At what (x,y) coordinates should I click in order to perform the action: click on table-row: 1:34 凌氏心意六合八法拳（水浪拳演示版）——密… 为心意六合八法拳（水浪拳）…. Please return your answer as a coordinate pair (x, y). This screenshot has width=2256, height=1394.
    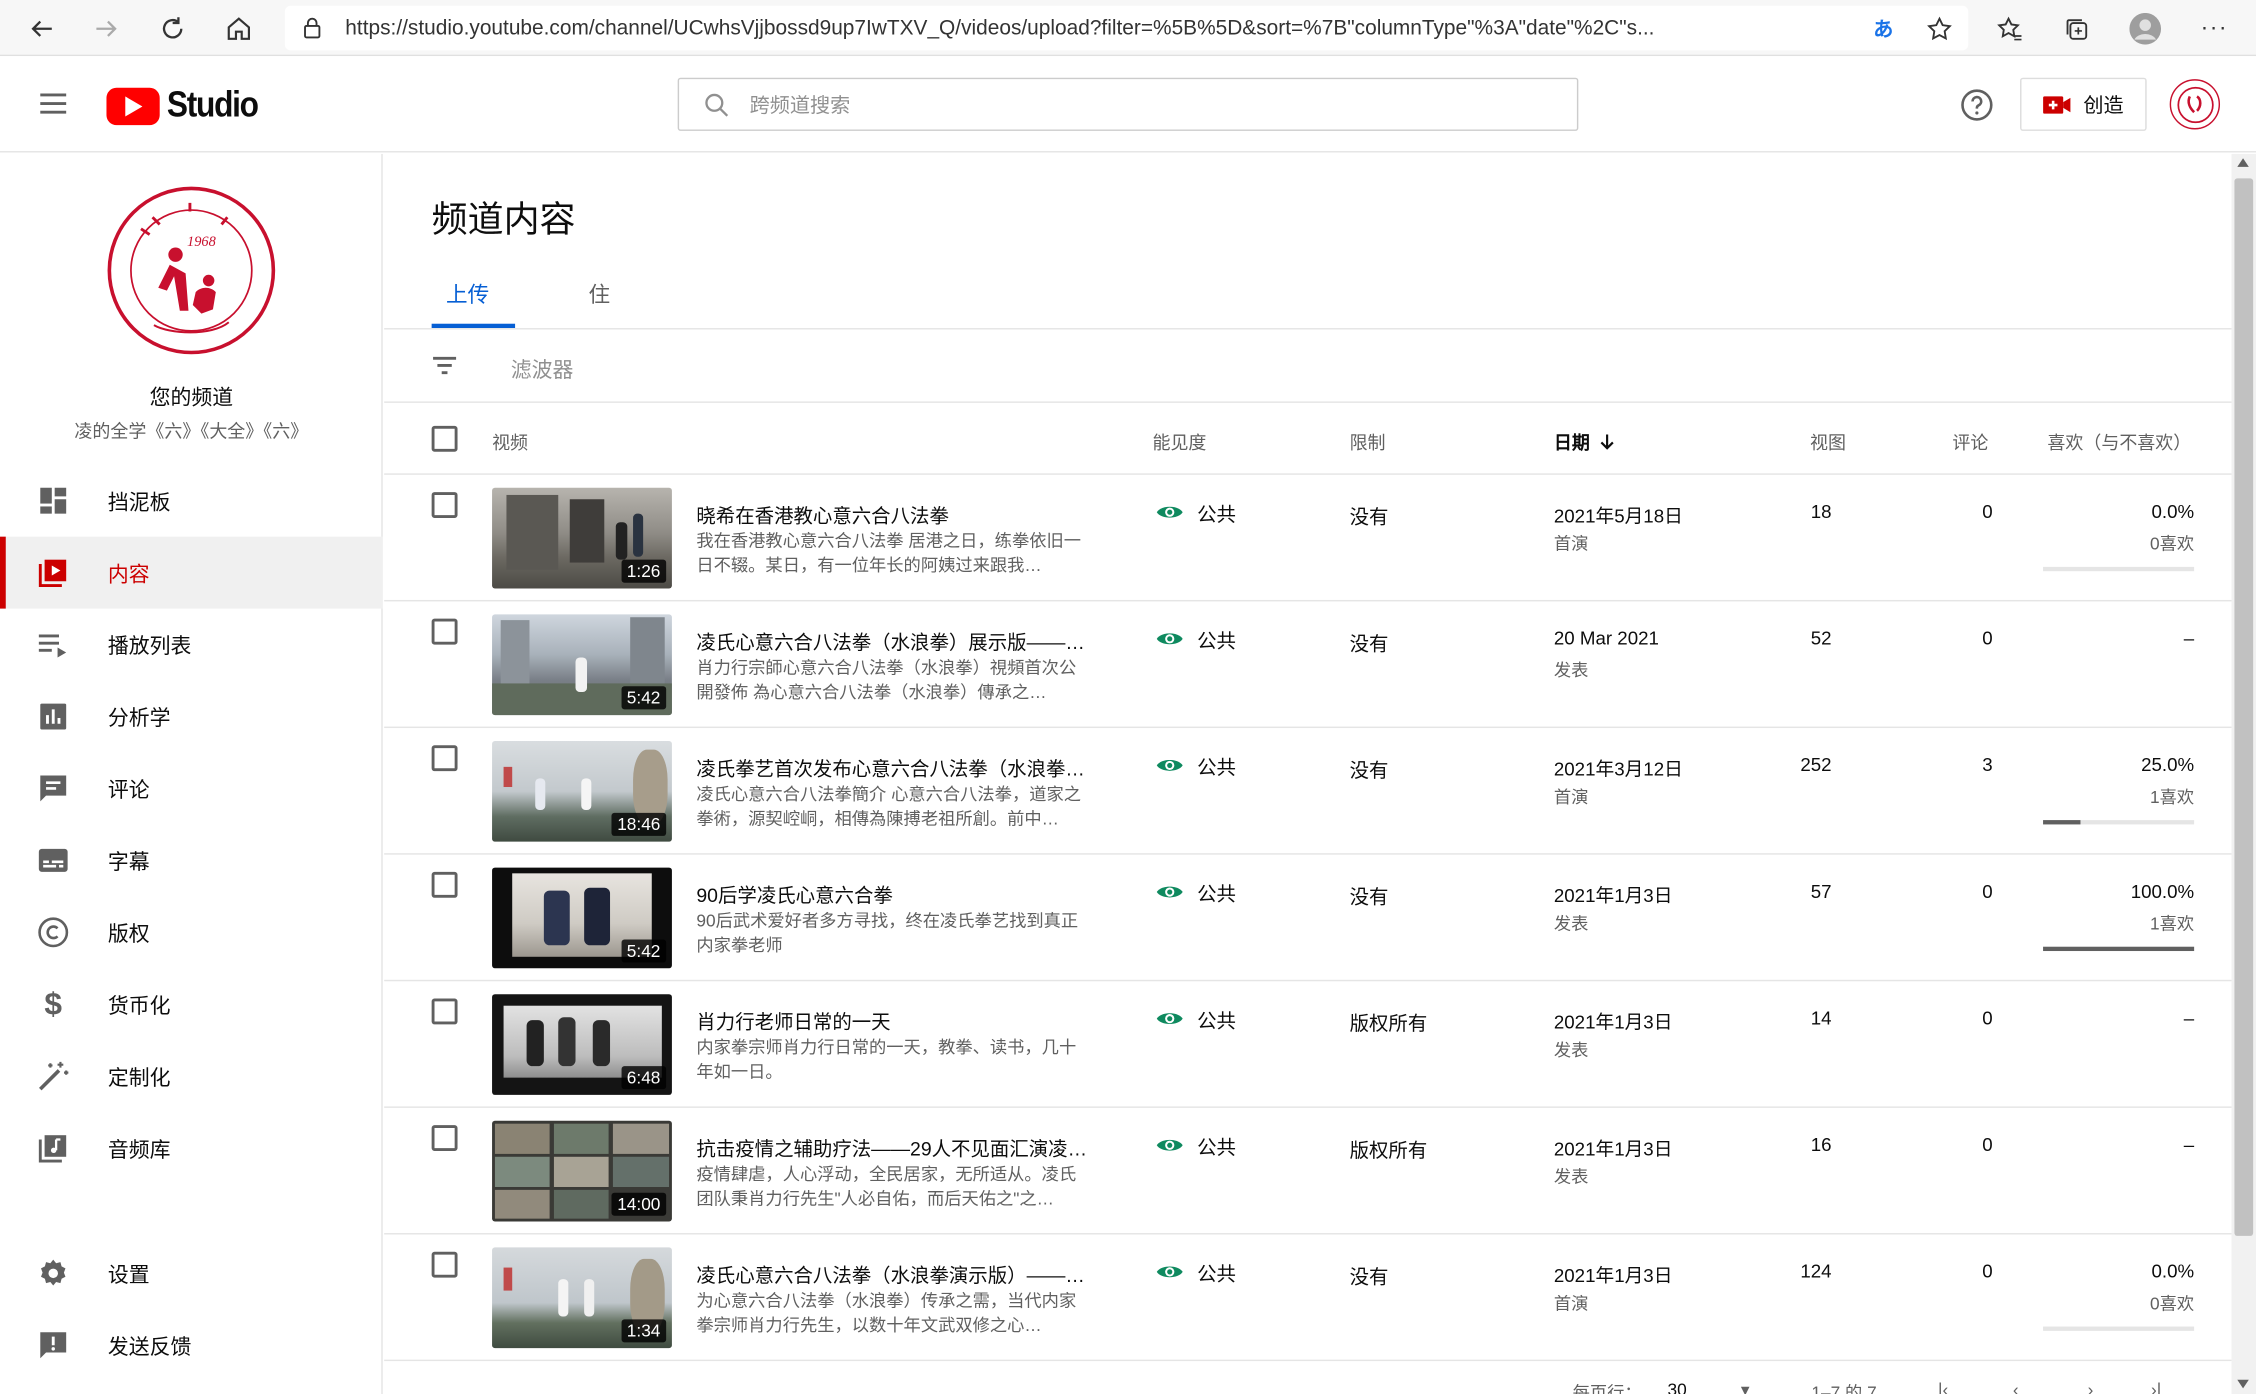
    Looking at the image, I should click on (1308, 1298).